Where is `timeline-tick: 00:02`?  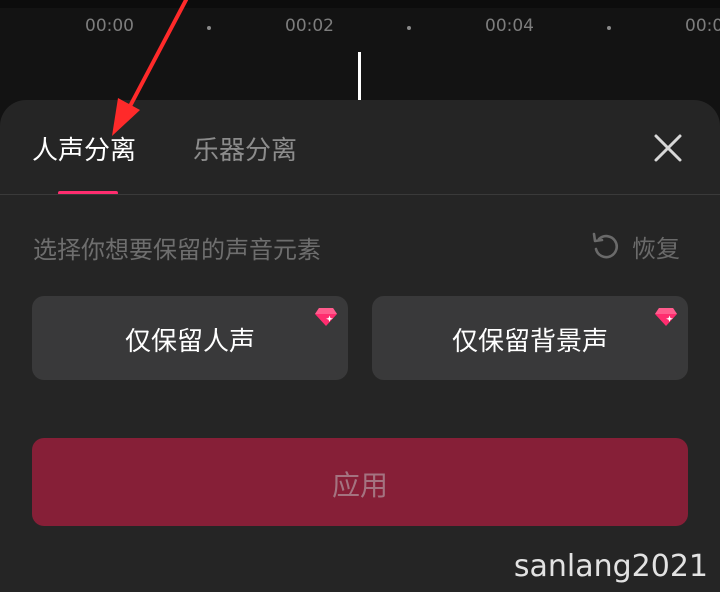 timeline-tick: 00:02 is located at coordinates (309, 26).